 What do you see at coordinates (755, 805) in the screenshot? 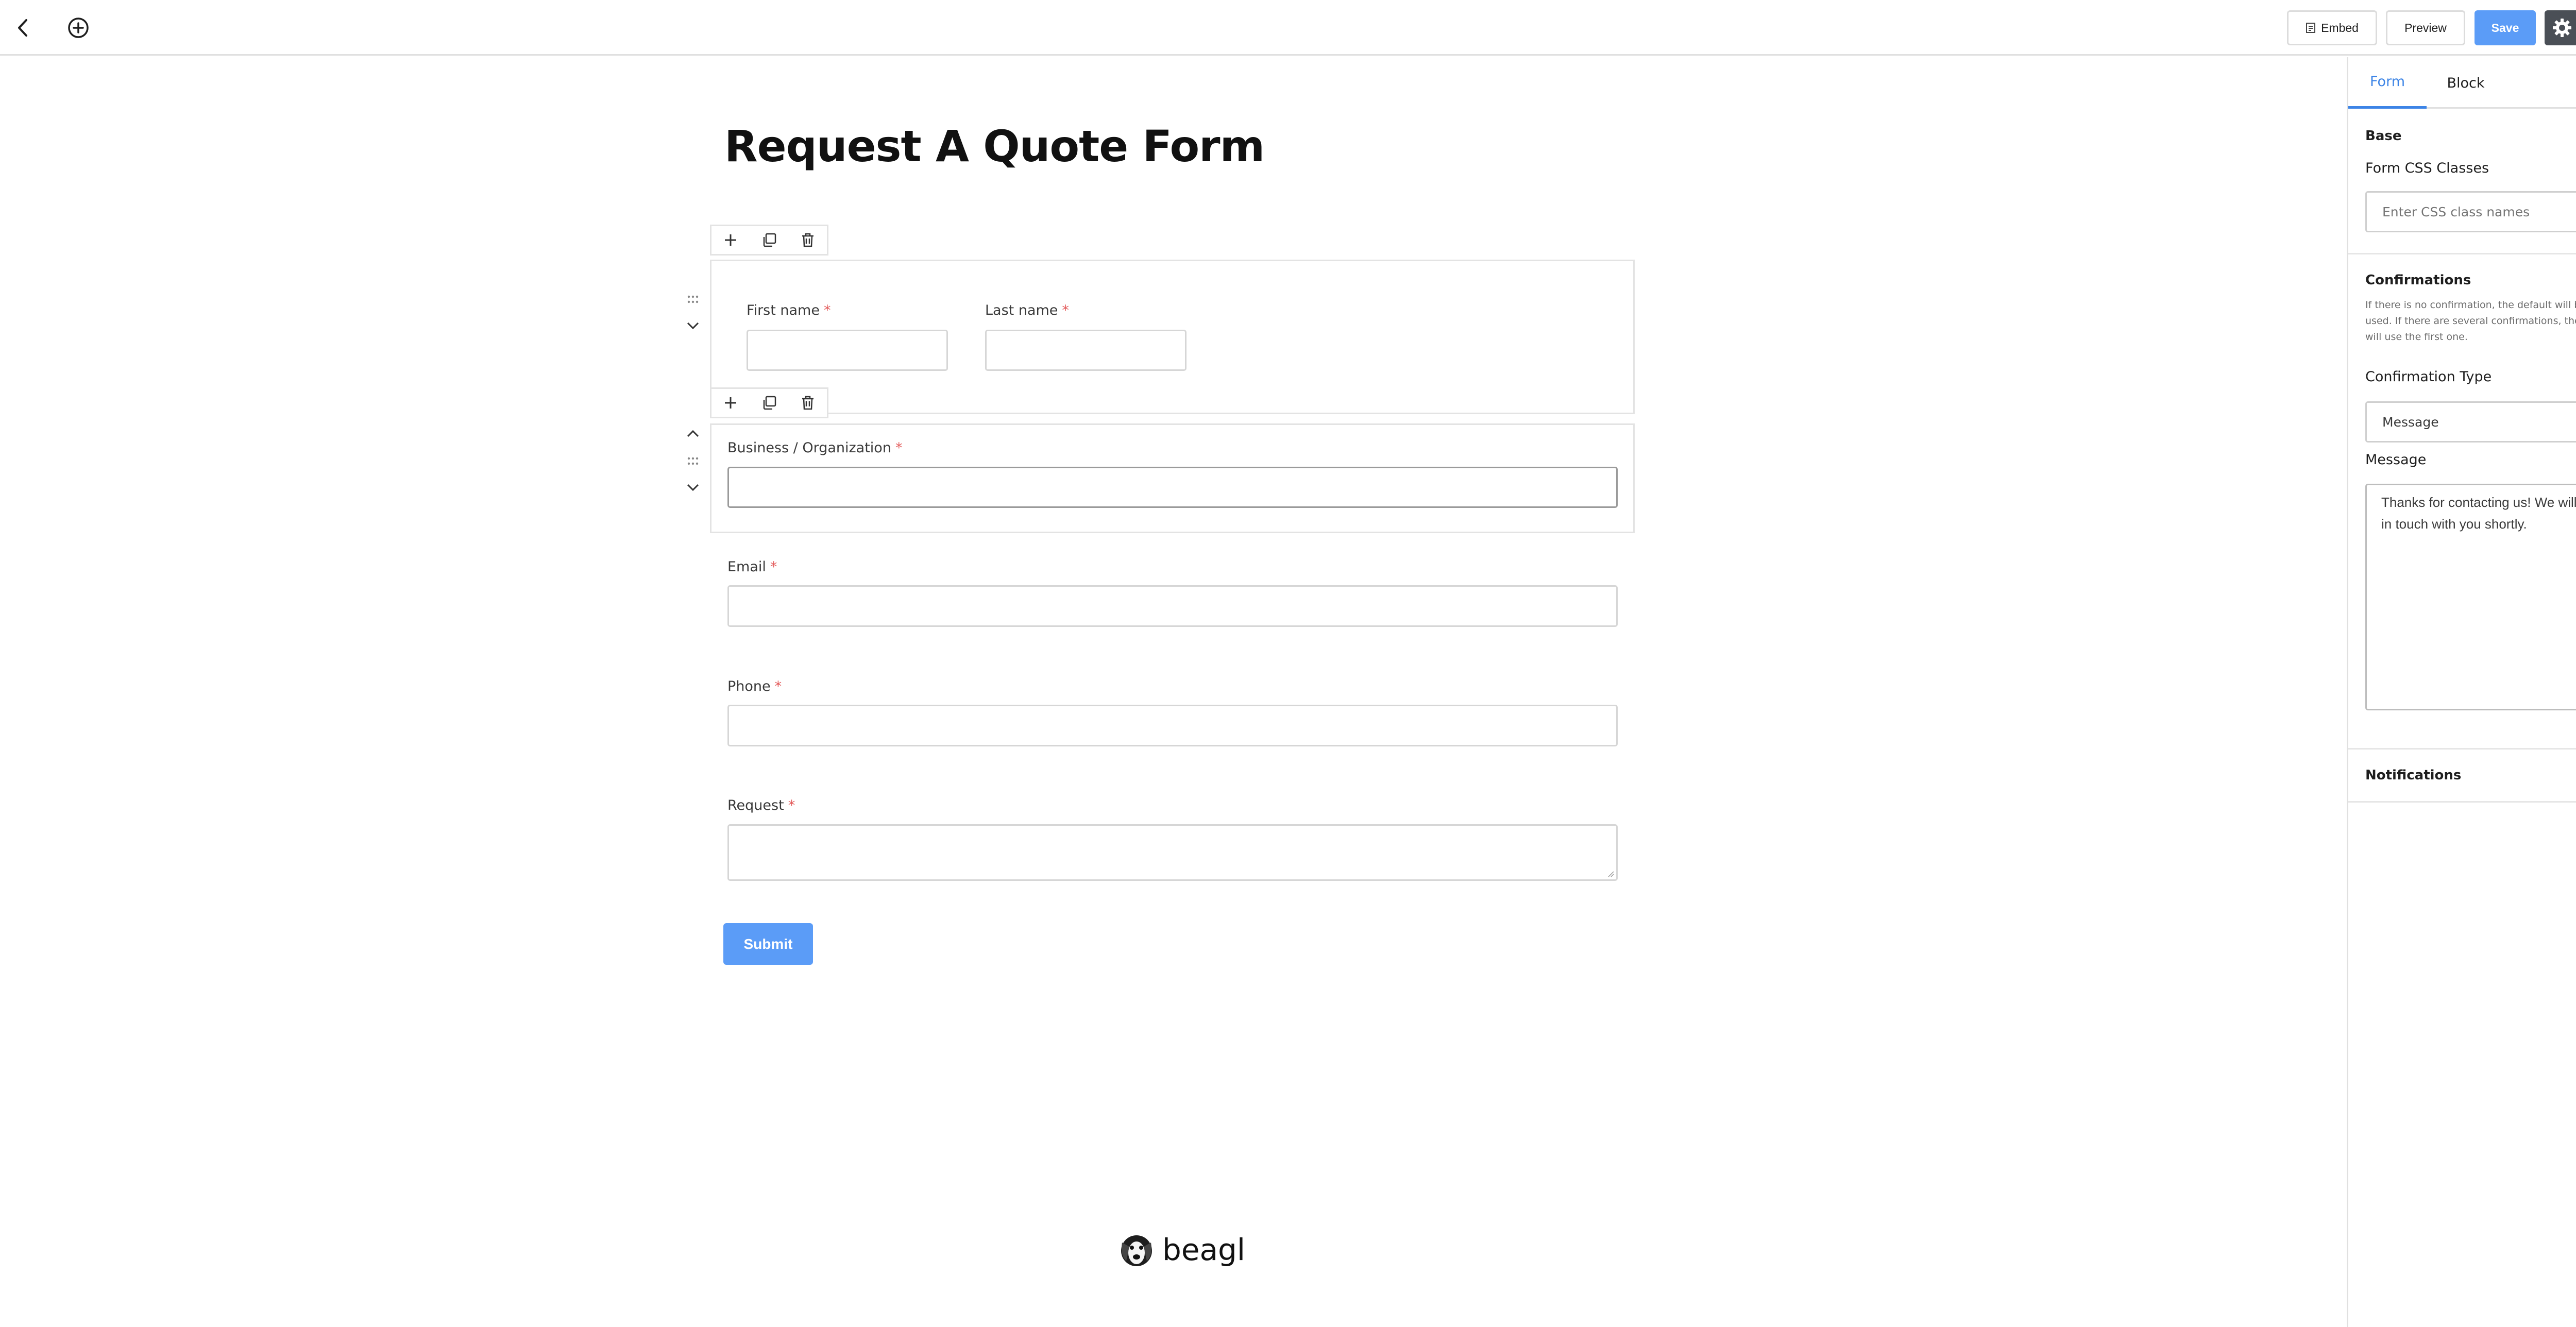
I see `request-label-text: Request` at bounding box center [755, 805].